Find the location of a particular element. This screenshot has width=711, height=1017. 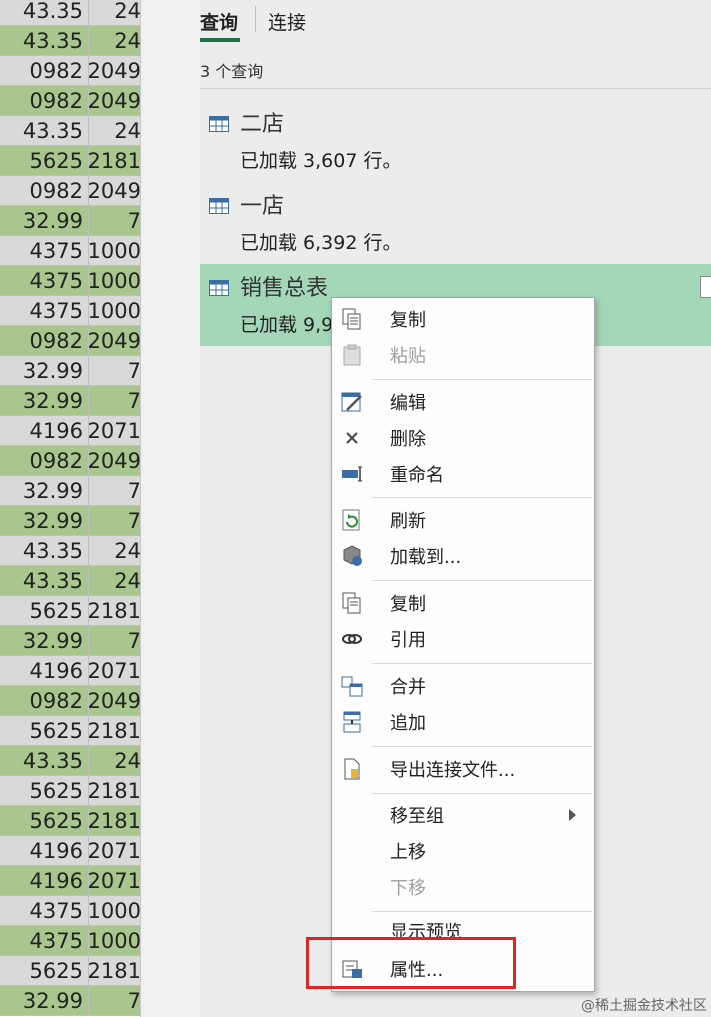

peek-icon is located at coordinates (705, 287).